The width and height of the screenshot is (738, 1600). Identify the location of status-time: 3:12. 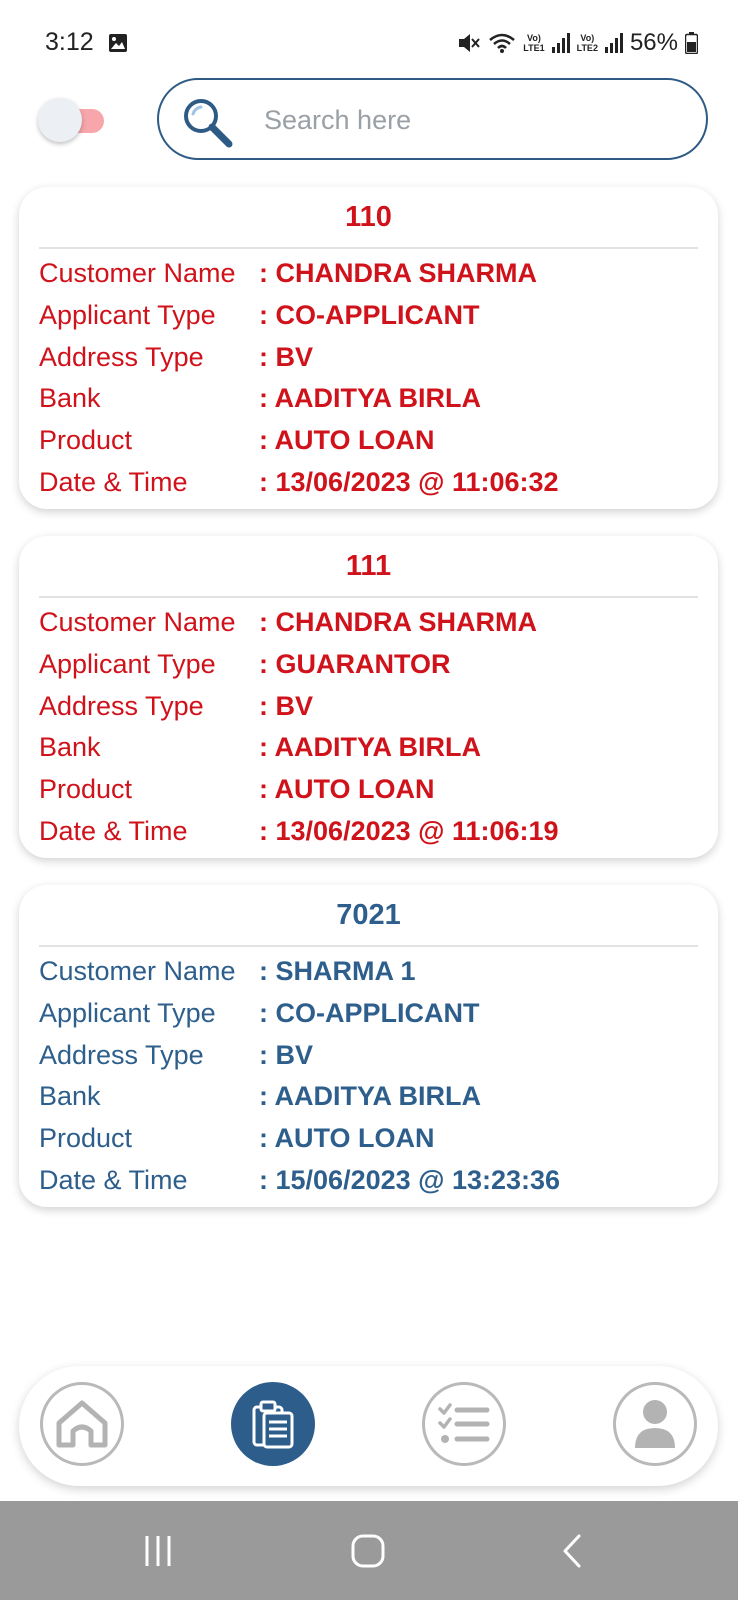
(69, 42).